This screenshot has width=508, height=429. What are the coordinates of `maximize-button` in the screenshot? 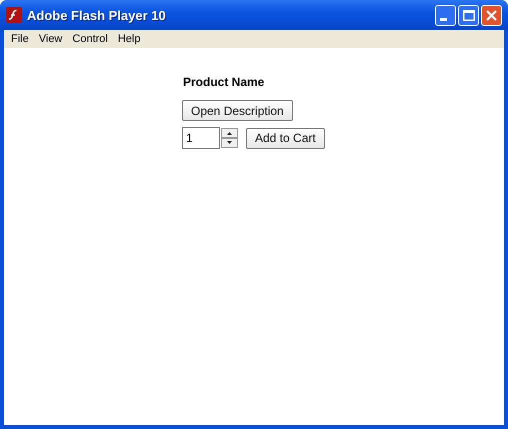 It's located at (468, 15).